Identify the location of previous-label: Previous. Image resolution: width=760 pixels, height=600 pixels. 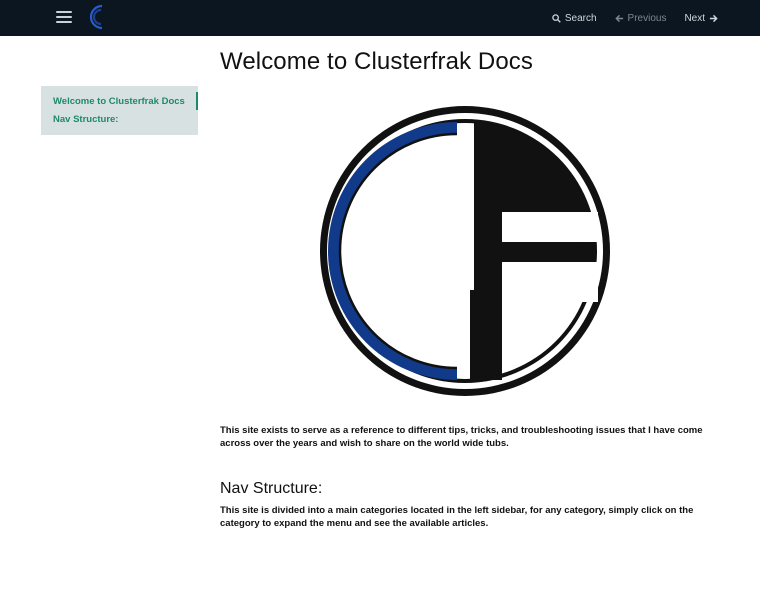
(647, 18).